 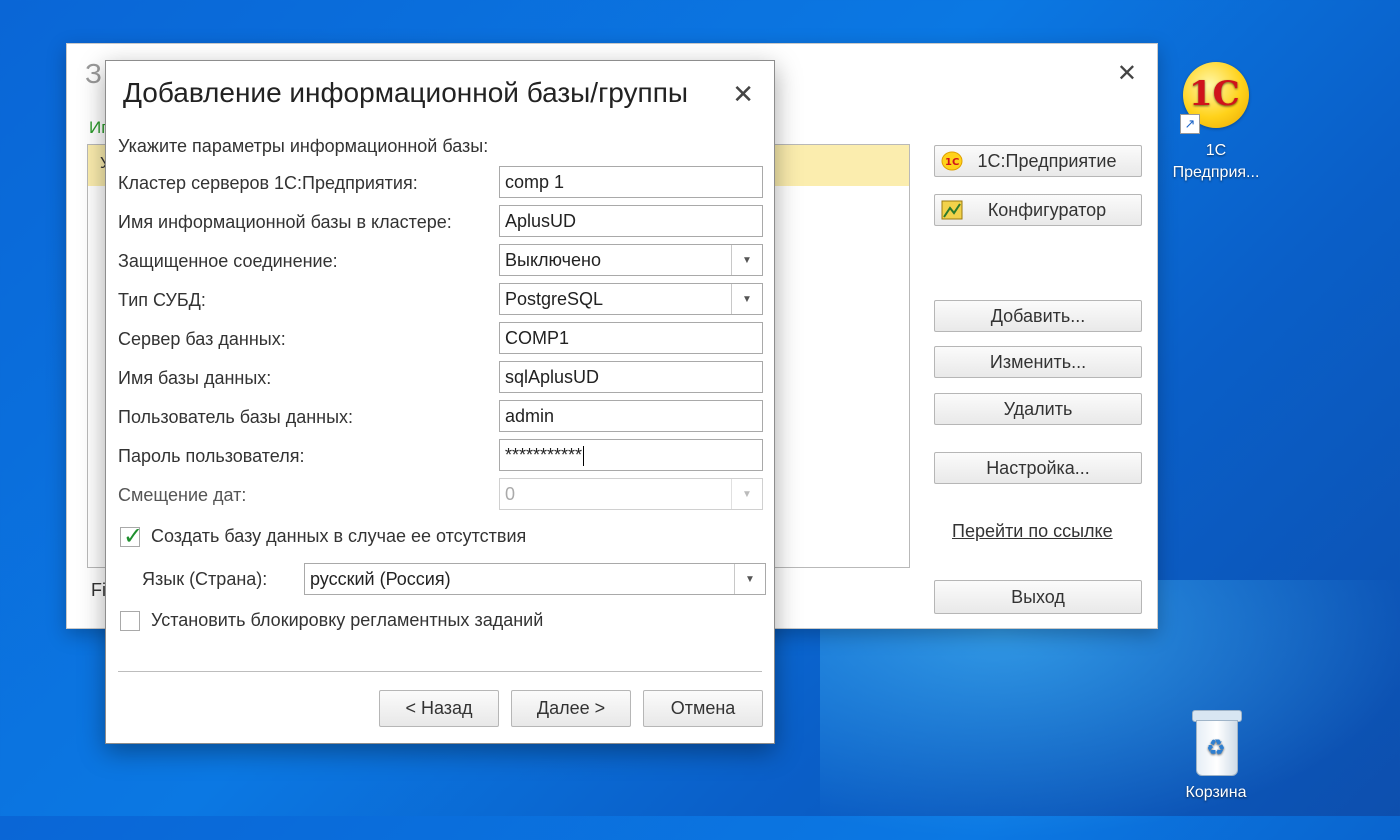 I want to click on dialog-close-icon: ✕, so click(x=743, y=94).